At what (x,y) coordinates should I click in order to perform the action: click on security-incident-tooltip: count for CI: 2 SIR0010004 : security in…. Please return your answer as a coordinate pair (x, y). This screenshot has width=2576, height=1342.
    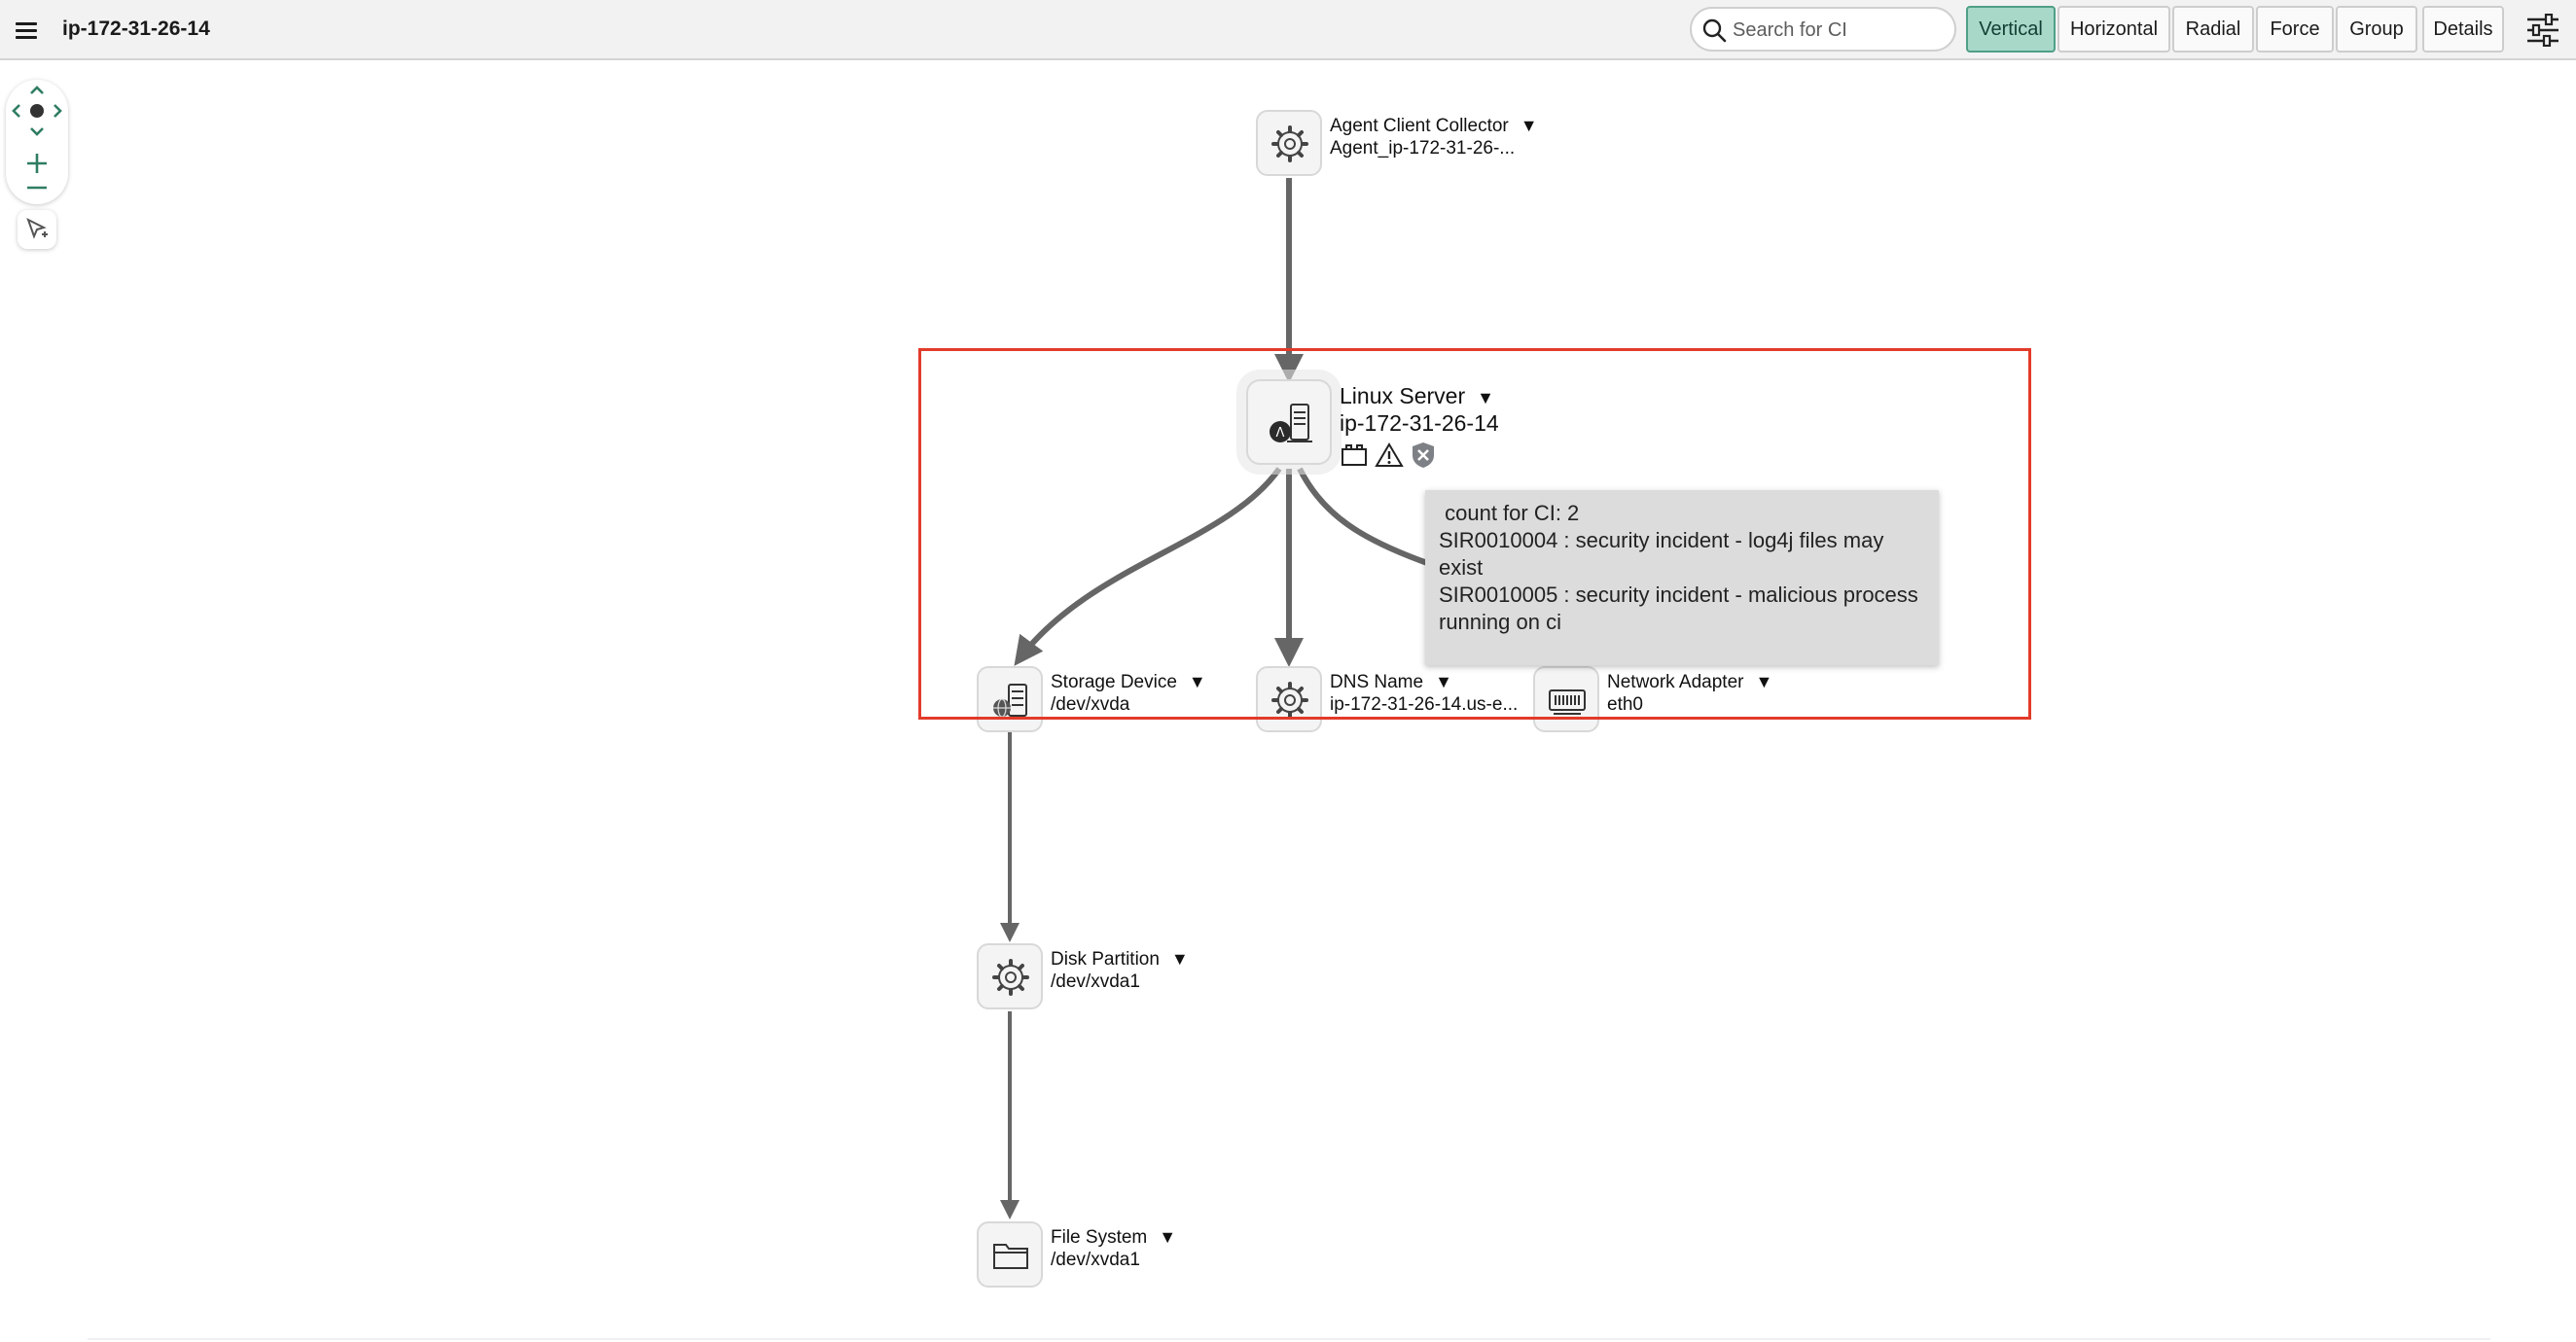
    Looking at the image, I should click on (1682, 577).